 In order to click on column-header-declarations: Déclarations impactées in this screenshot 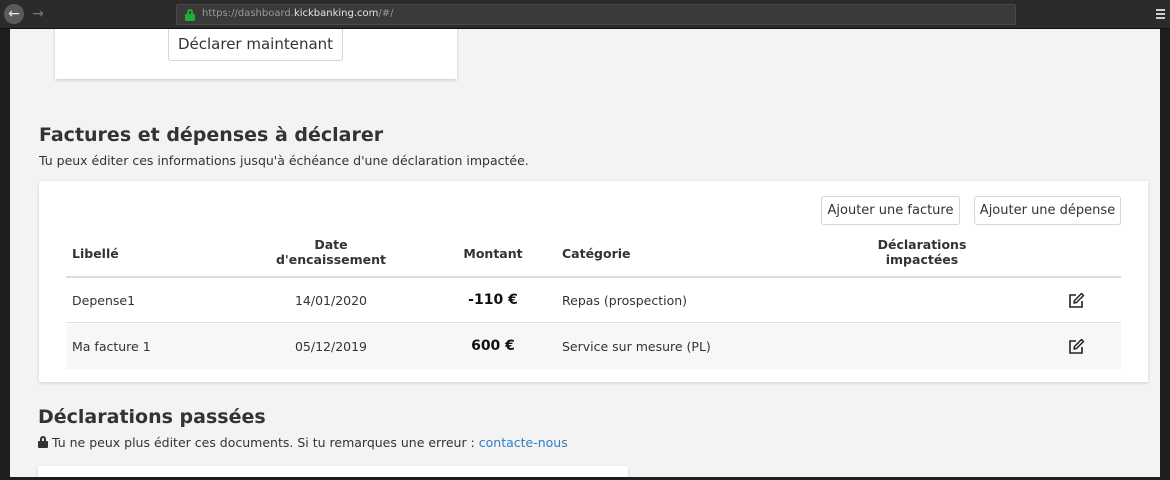, I will do `click(922, 252)`.